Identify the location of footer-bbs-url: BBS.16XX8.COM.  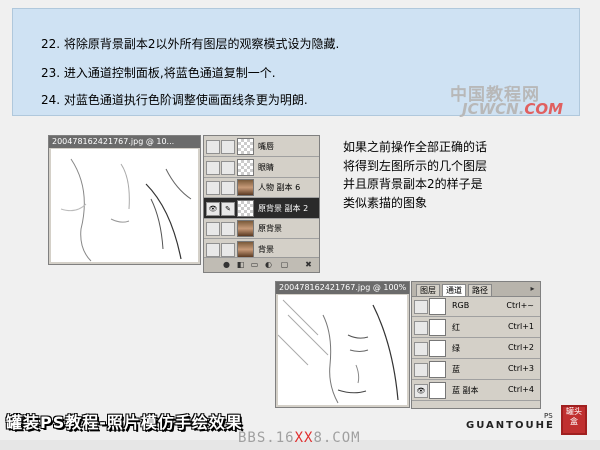
(299, 438).